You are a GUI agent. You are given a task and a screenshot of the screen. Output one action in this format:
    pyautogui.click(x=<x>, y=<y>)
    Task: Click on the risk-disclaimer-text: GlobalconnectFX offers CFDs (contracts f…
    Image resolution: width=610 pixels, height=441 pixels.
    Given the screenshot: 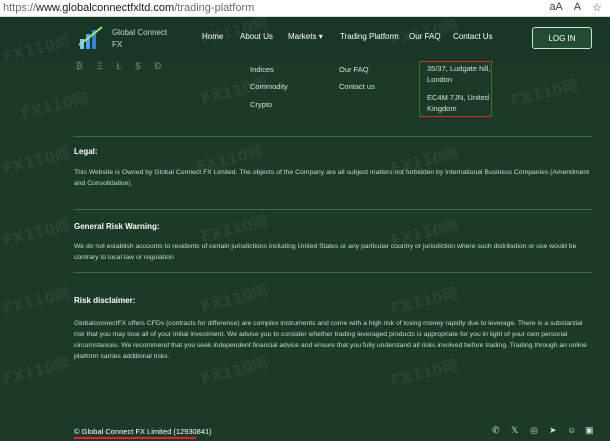 What is the action you would take?
    pyautogui.click(x=330, y=340)
    